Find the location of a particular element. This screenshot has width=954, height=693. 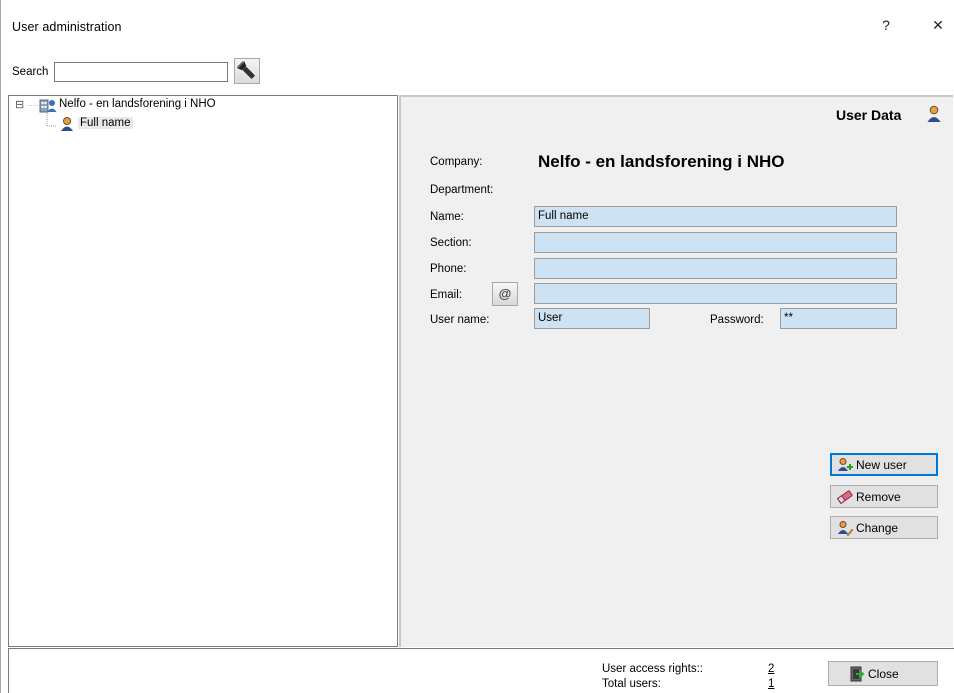

close-window-button: ✕ is located at coordinates (938, 25).